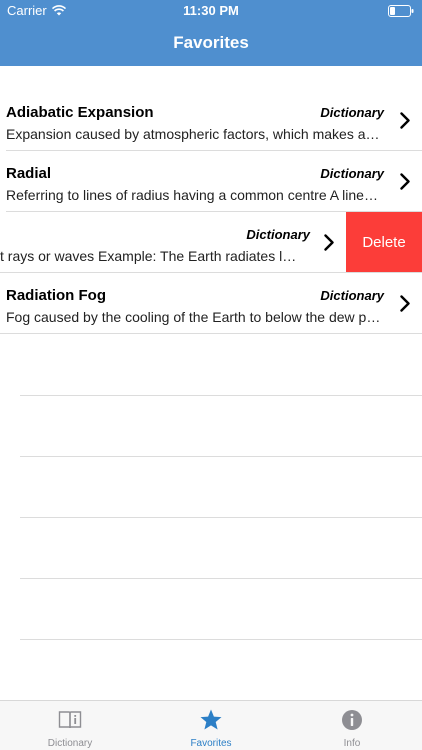 Image resolution: width=422 pixels, height=750 pixels. Describe the element at coordinates (401, 11) in the screenshot. I see `battery-icon` at that location.